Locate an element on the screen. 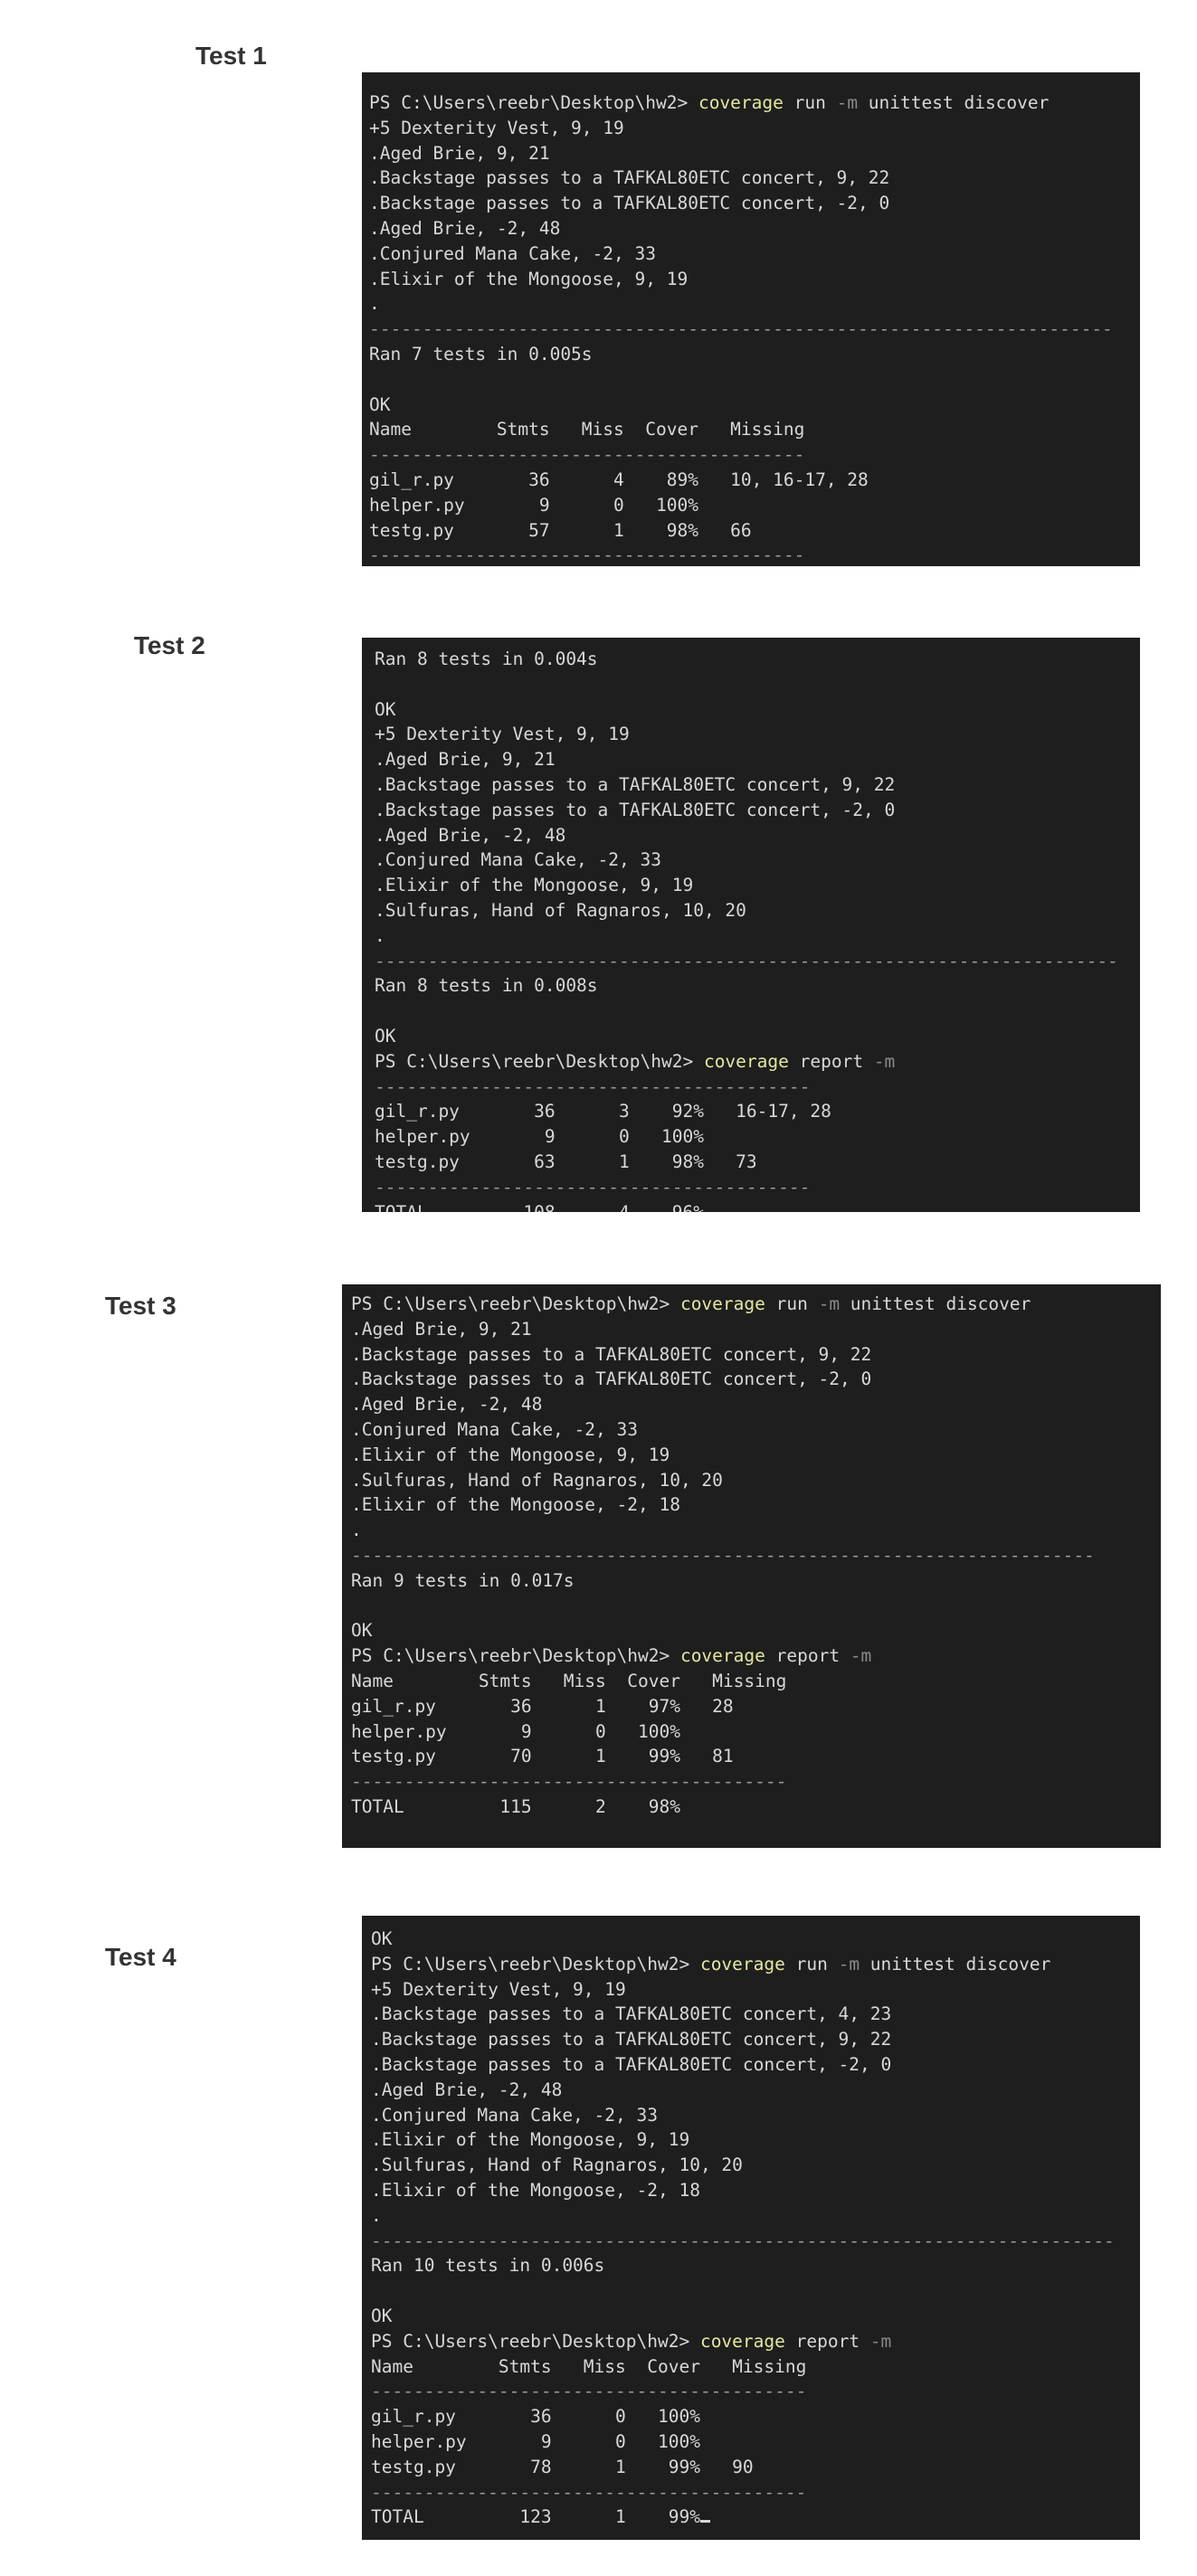 The height and width of the screenshot is (2576, 1197). cursor is located at coordinates (705, 2522).